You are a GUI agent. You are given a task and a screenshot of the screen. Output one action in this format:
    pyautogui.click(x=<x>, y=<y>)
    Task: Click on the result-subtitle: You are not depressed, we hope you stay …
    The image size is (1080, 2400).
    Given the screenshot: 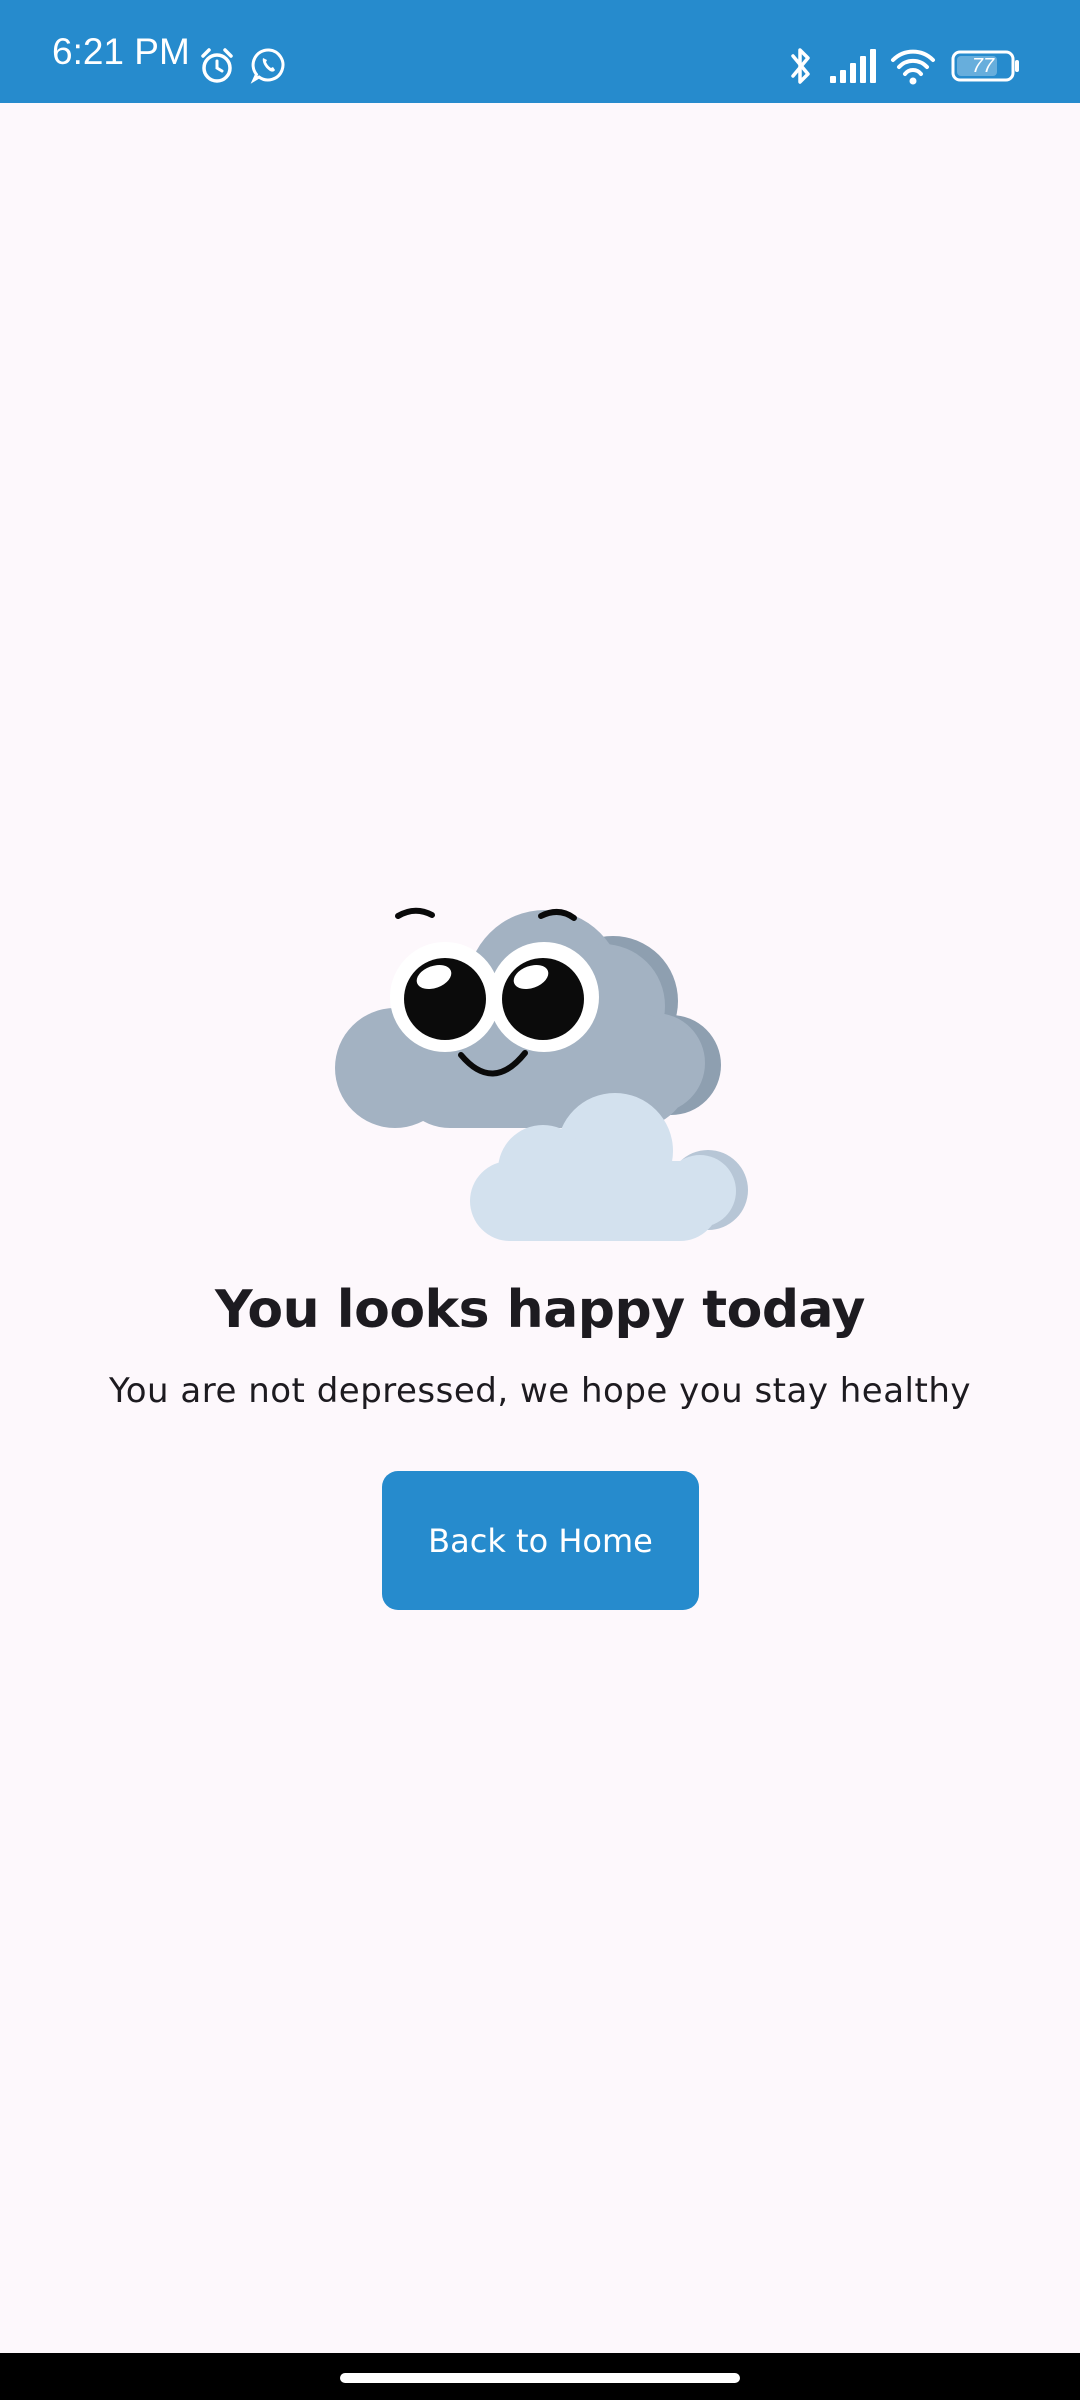 What is the action you would take?
    pyautogui.click(x=540, y=1391)
    